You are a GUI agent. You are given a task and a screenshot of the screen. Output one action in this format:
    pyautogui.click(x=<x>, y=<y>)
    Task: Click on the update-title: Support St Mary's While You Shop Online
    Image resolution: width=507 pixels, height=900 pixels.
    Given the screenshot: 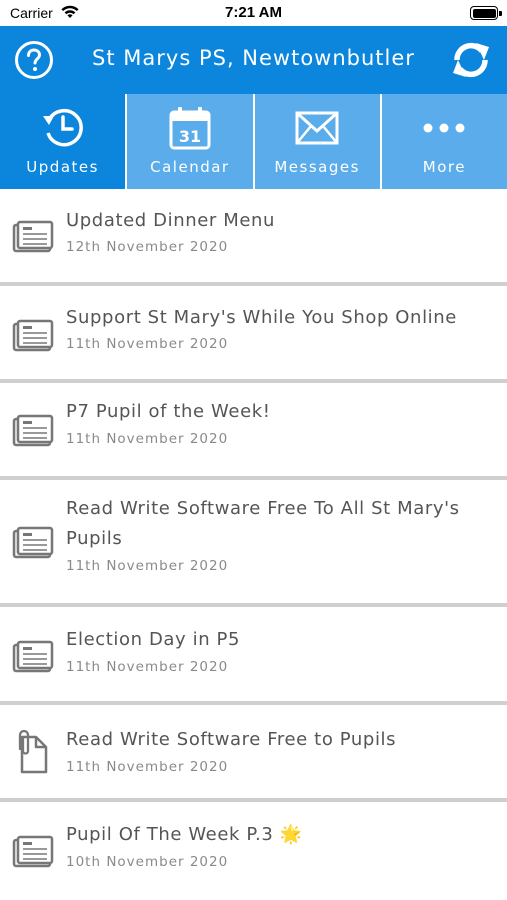 What is the action you would take?
    pyautogui.click(x=261, y=317)
    